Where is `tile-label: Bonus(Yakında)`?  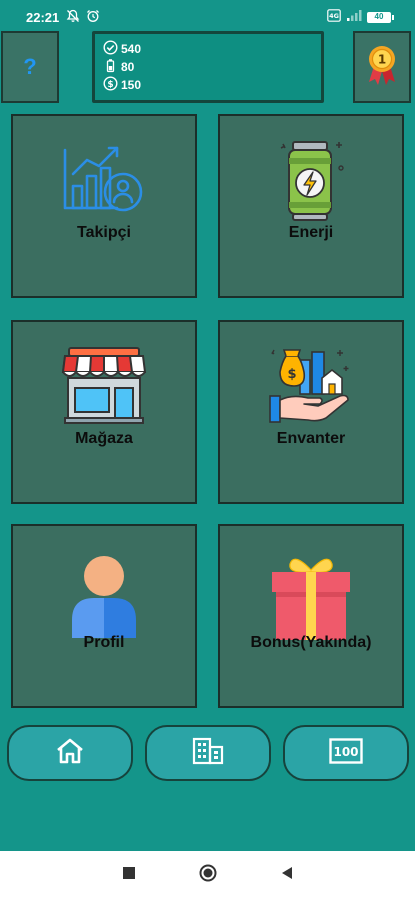
tile-label: Bonus(Yakında) is located at coordinates (311, 642).